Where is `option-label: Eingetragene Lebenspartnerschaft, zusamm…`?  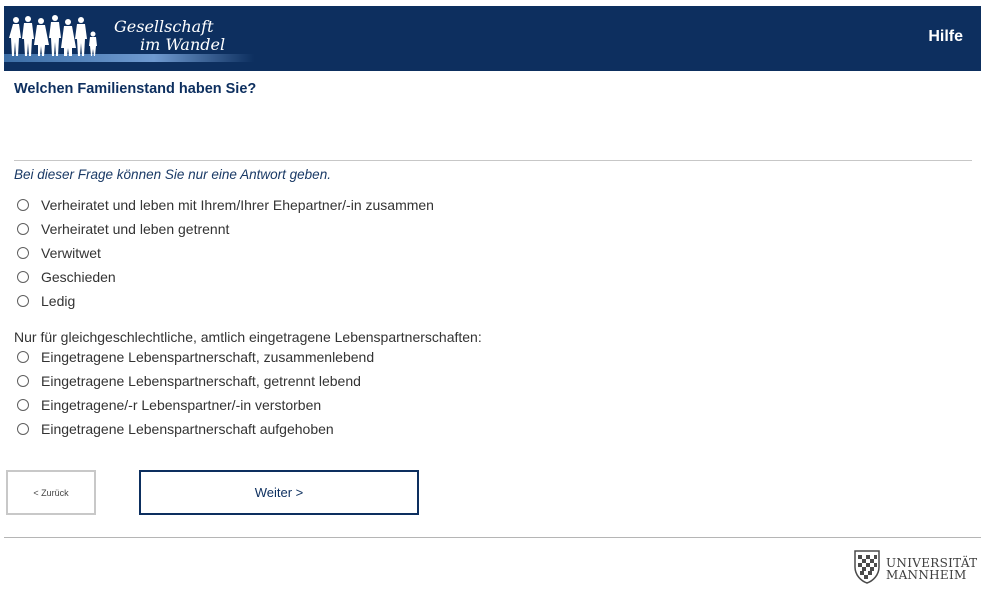
option-label: Eingetragene Lebenspartnerschaft, zusamm… is located at coordinates (208, 357).